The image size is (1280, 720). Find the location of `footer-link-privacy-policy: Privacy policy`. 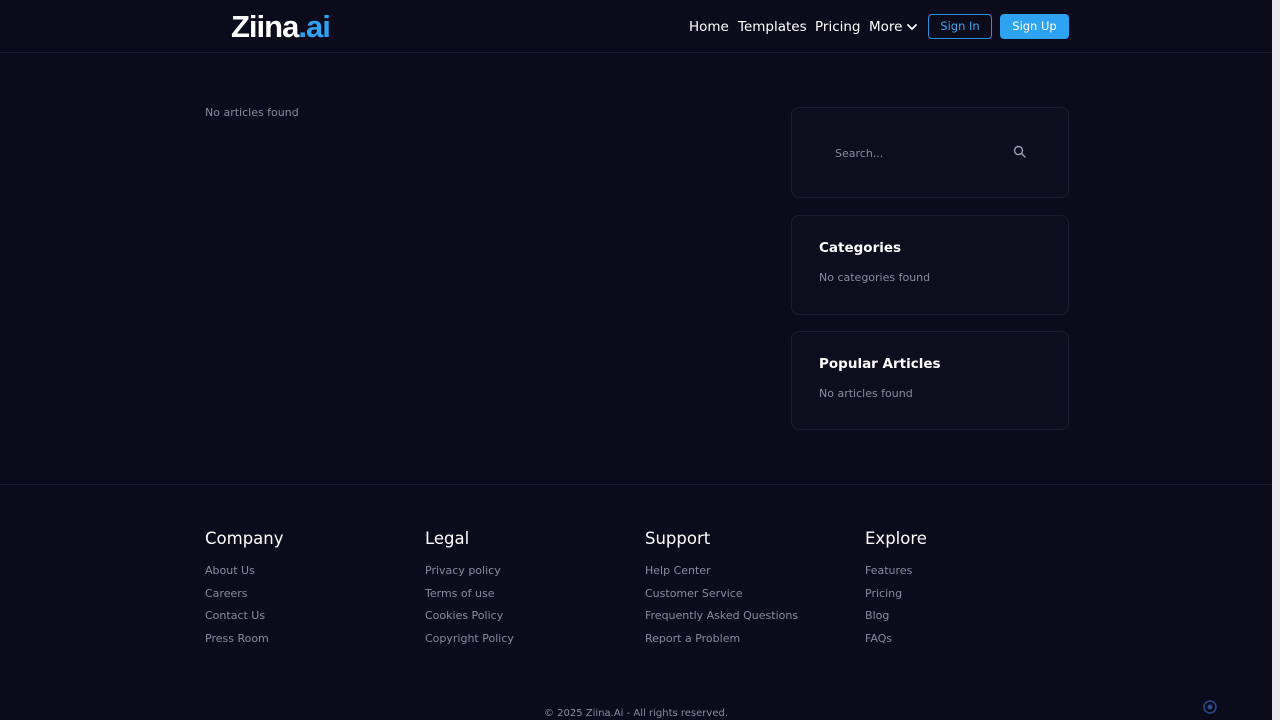

footer-link-privacy-policy: Privacy policy is located at coordinates (469, 571).